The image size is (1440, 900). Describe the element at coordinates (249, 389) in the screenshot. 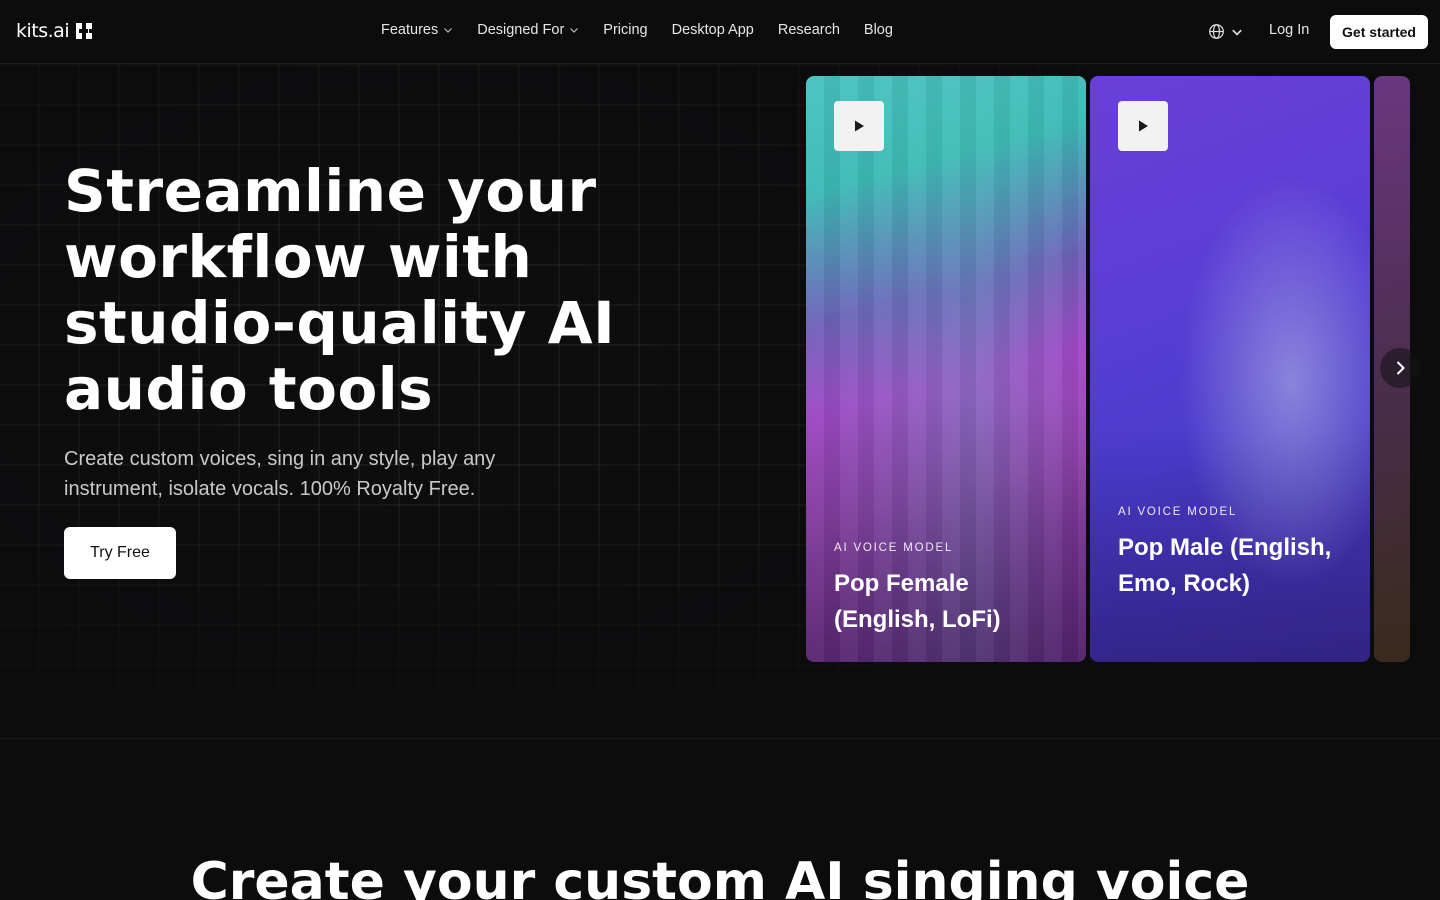

I see `headline-line: audio tools` at that location.